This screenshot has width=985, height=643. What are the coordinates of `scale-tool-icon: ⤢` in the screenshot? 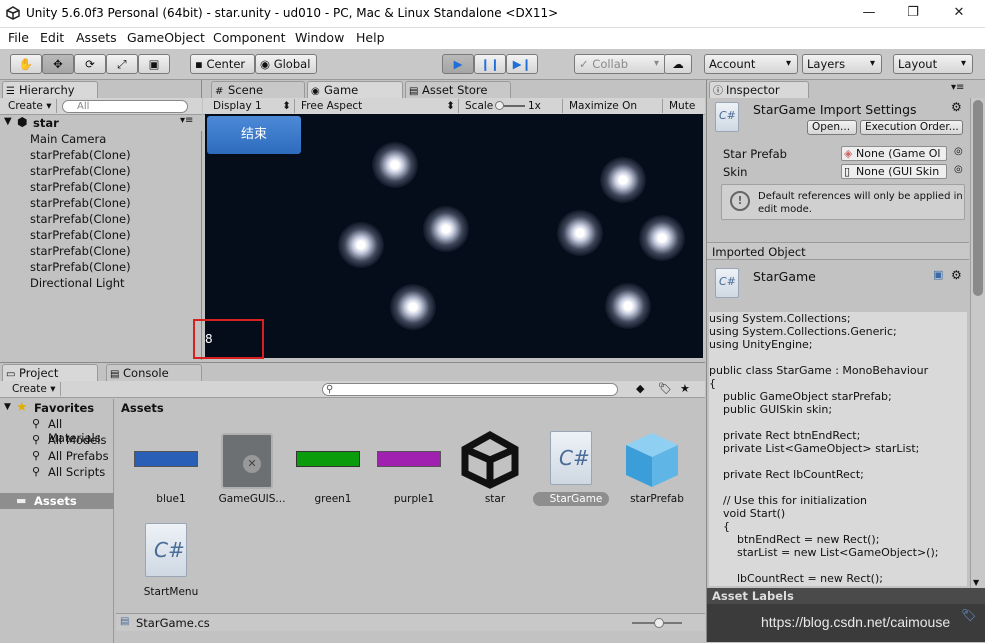 It's located at (122, 64).